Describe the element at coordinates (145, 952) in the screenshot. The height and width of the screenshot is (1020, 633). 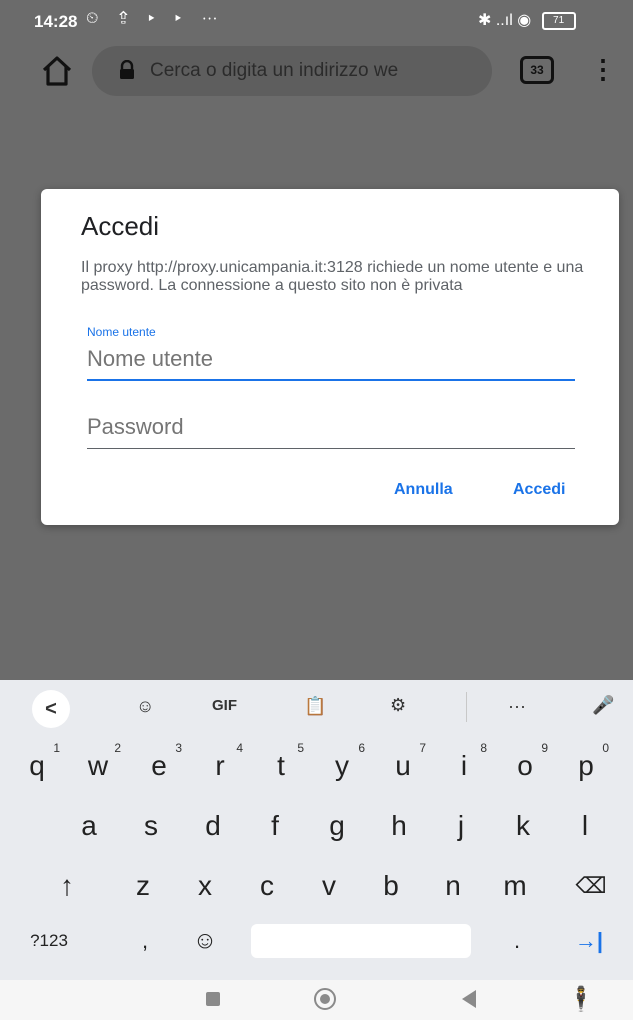
I see `comma-key: ,` at that location.